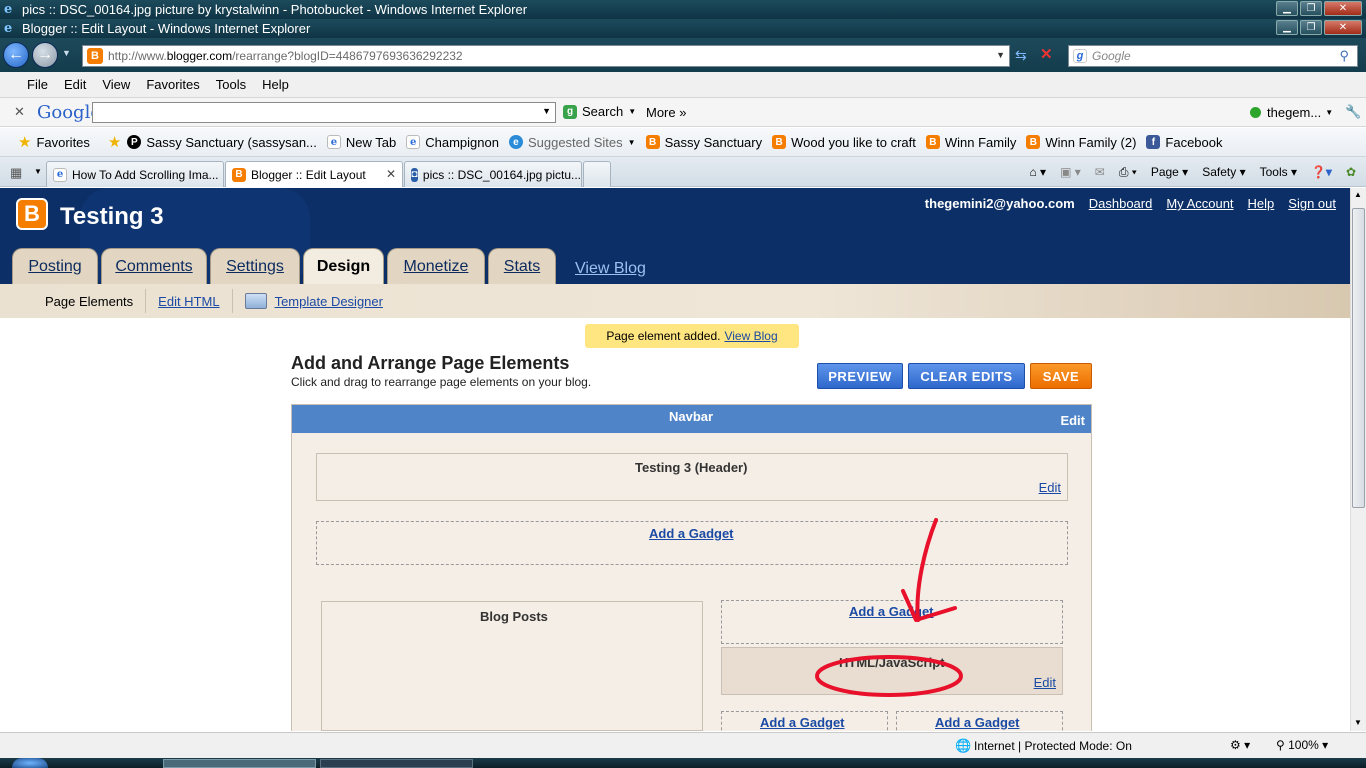  I want to click on help-icon: ❓▾, so click(1321, 172).